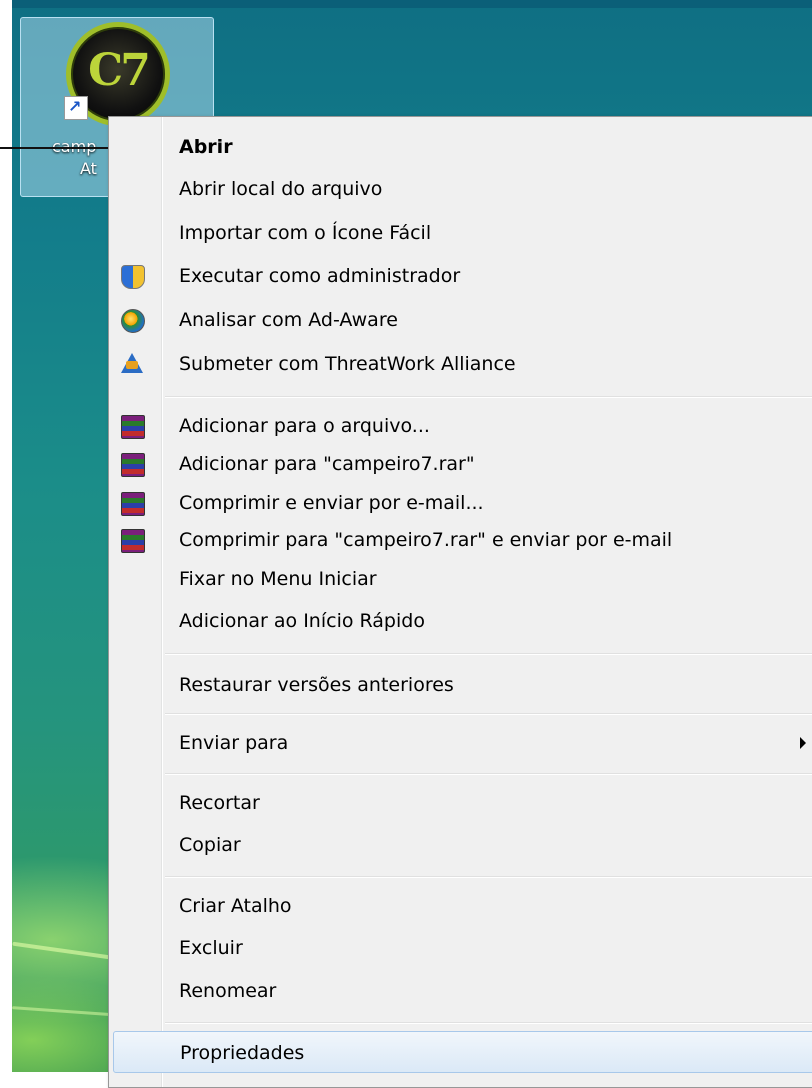 This screenshot has height=1088, width=812. I want to click on menu-item-label: Renomear, so click(228, 991).